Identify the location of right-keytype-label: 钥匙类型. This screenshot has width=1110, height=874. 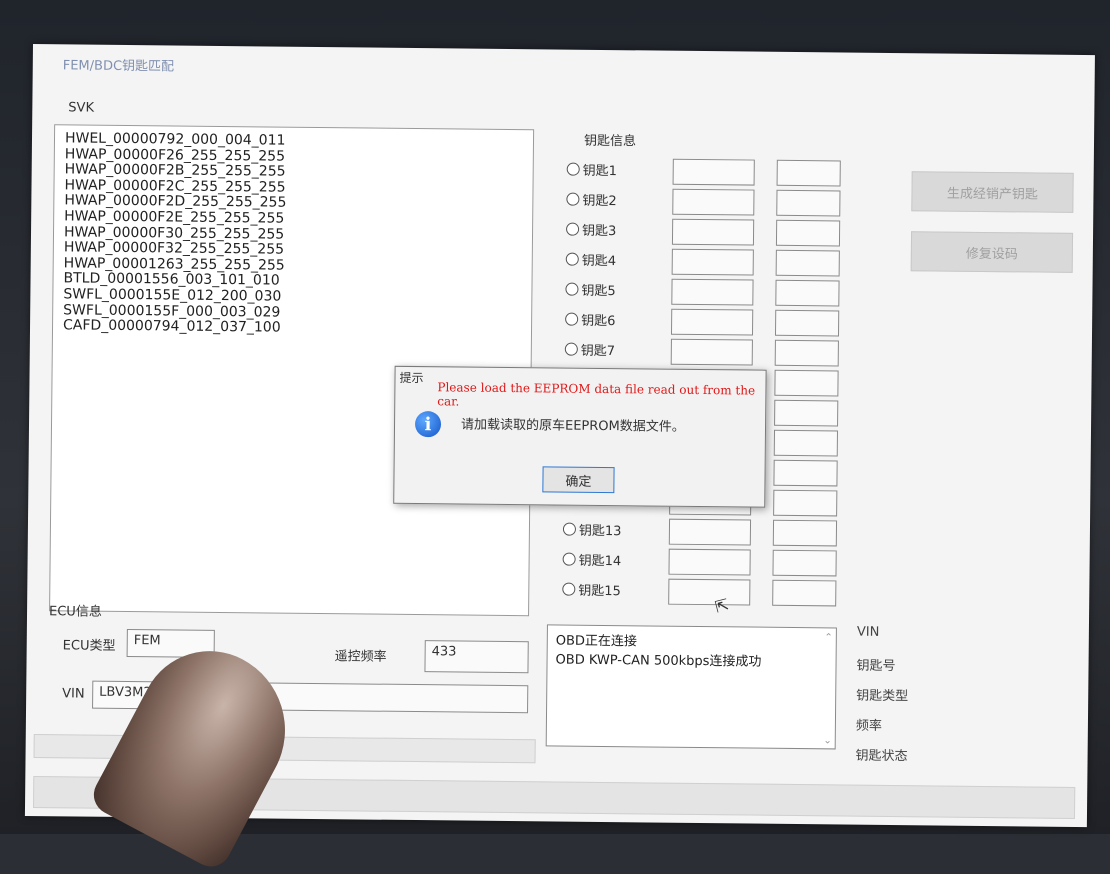
(882, 696).